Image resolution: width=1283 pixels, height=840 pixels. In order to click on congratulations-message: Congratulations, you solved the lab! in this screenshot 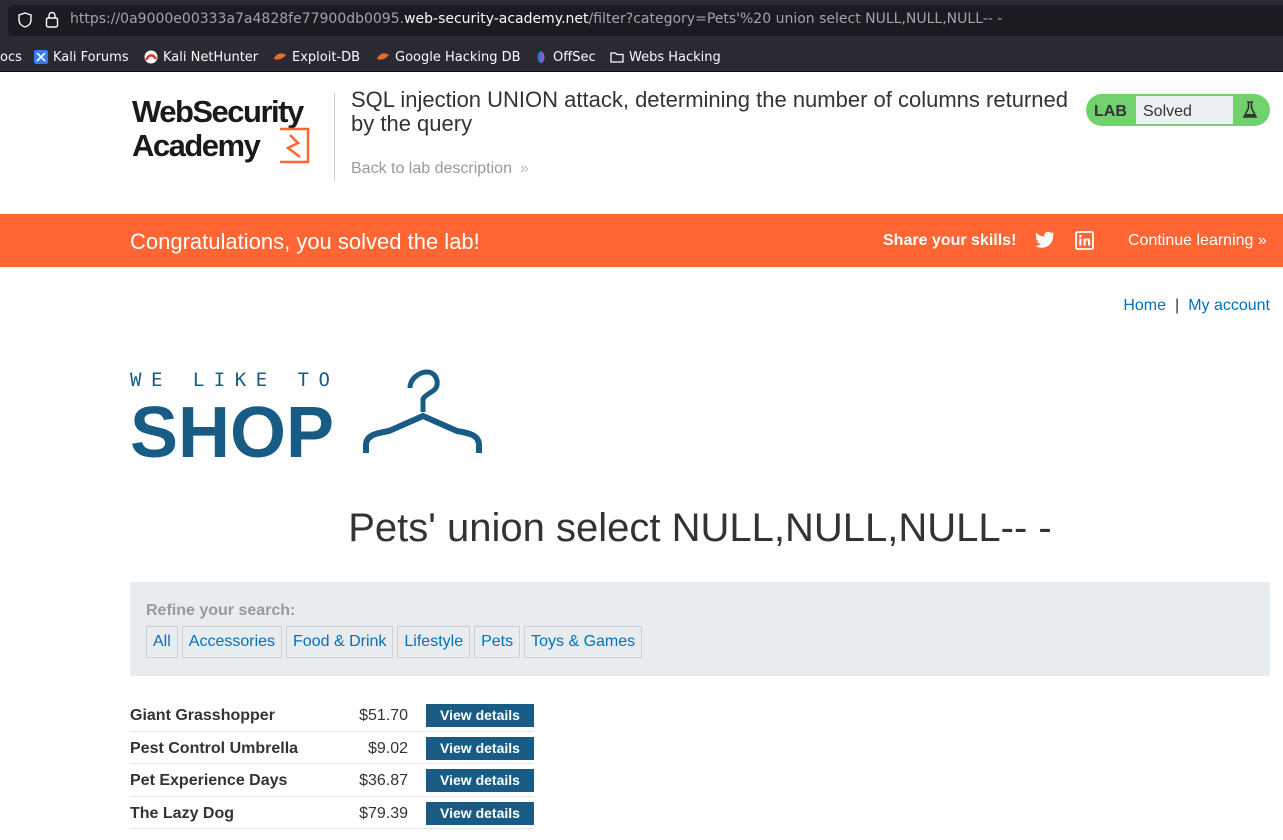, I will do `click(305, 241)`.